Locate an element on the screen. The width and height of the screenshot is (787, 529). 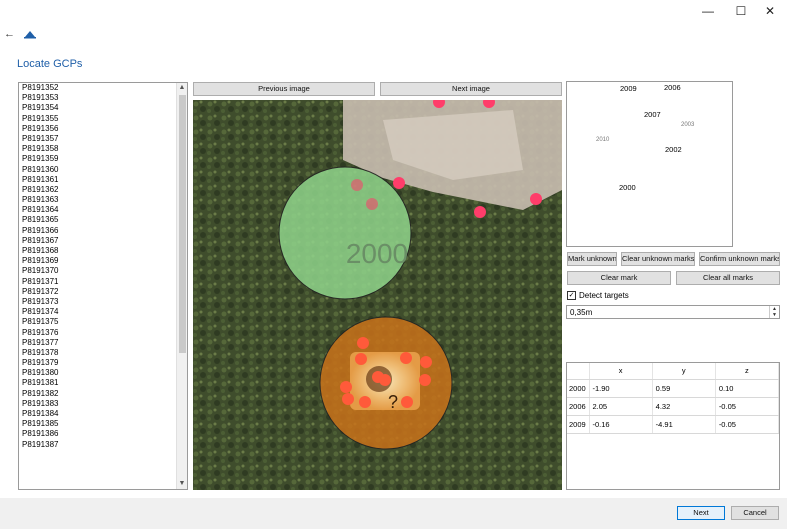
next-image-button: Next image is located at coordinates (471, 89).